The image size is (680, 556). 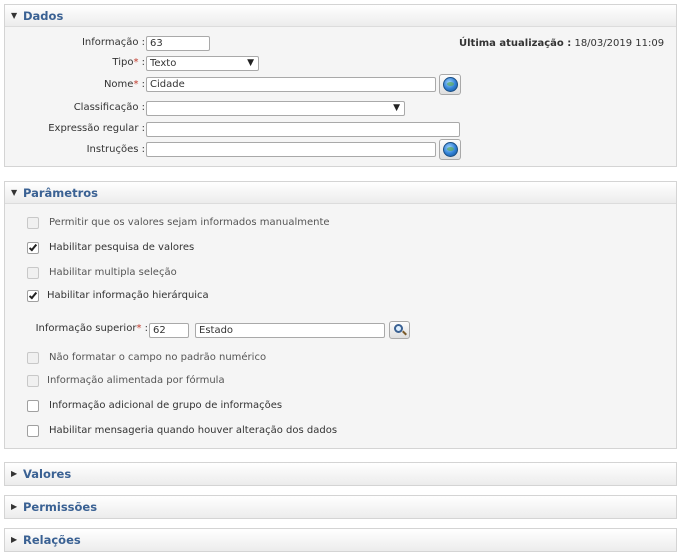 I want to click on panel-relacoes-title: Relações, so click(x=52, y=540).